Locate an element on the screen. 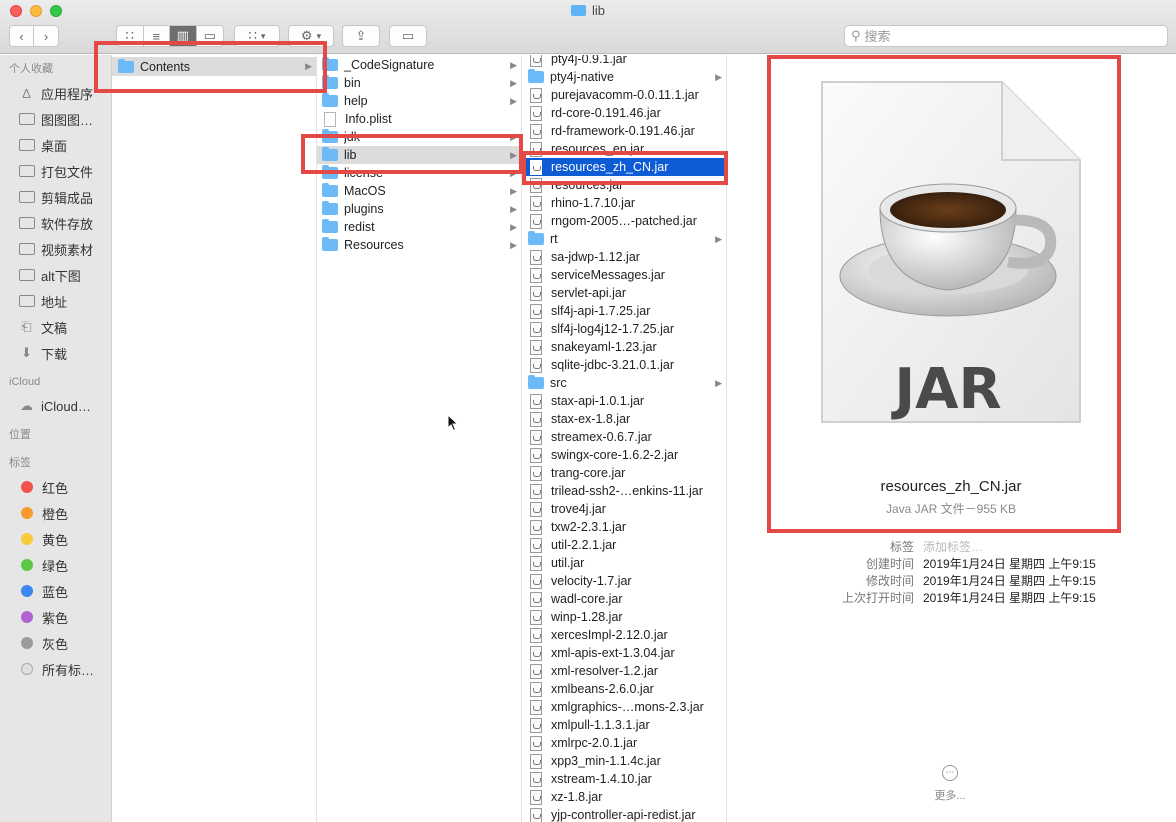 This screenshot has height=822, width=1176. file-row: Info.plist is located at coordinates (419, 119).